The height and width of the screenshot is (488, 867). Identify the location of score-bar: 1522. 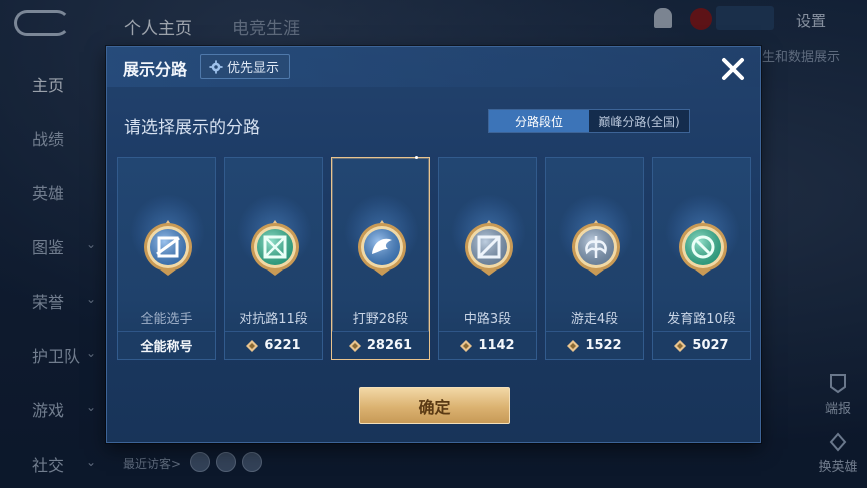
(594, 345).